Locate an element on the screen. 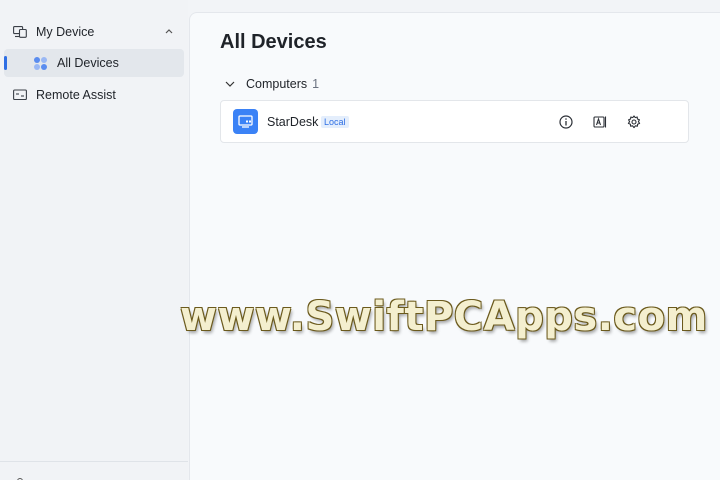  device-name: StarDesk is located at coordinates (293, 122).